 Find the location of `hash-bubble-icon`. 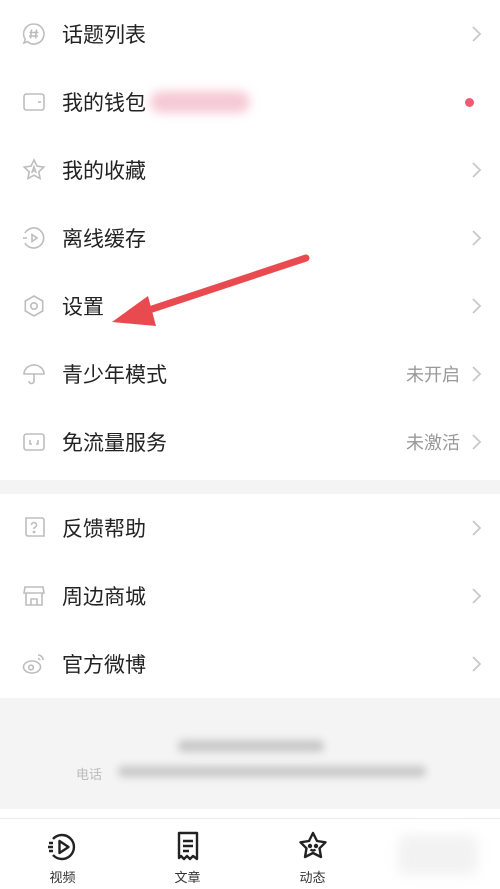

hash-bubble-icon is located at coordinates (34, 34).